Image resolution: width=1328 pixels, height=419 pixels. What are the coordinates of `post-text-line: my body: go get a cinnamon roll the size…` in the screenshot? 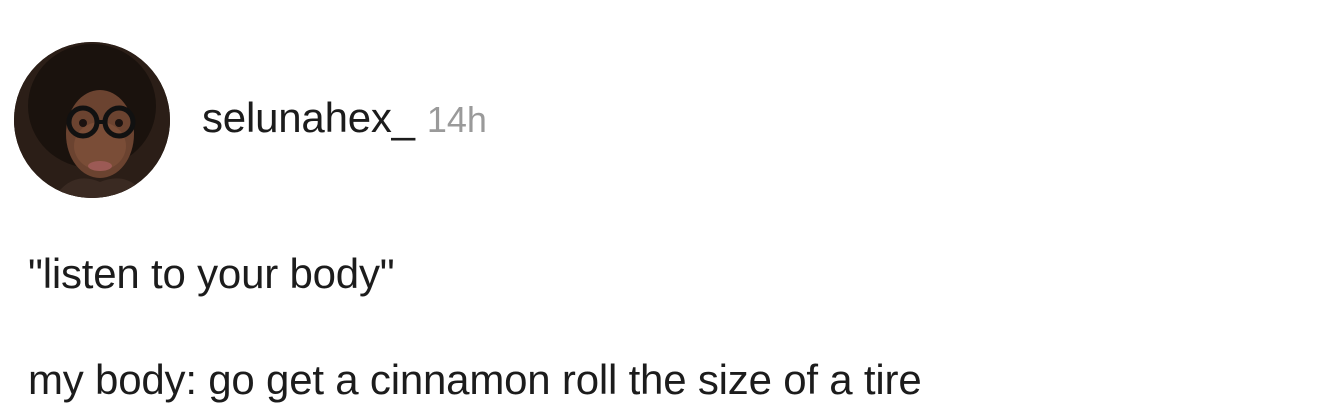 It's located at (475, 379).